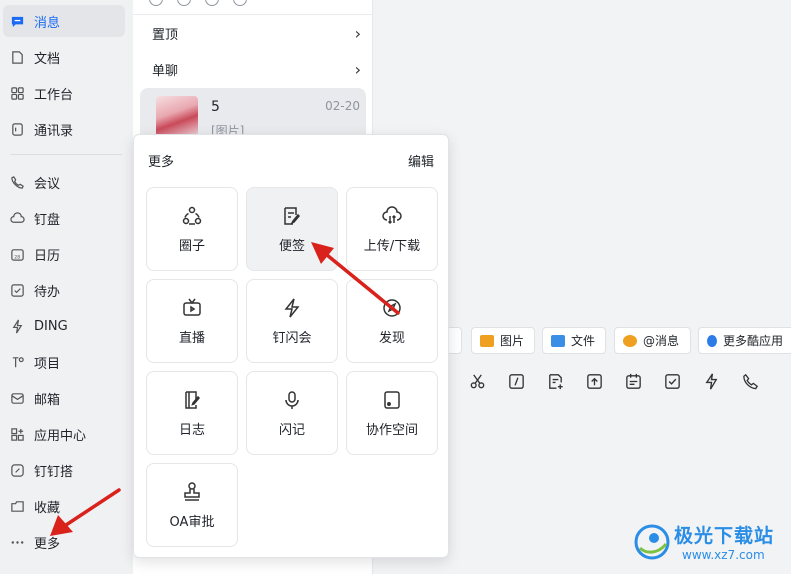 This screenshot has width=791, height=574. I want to click on nav-item-label: 工作台, so click(54, 95).